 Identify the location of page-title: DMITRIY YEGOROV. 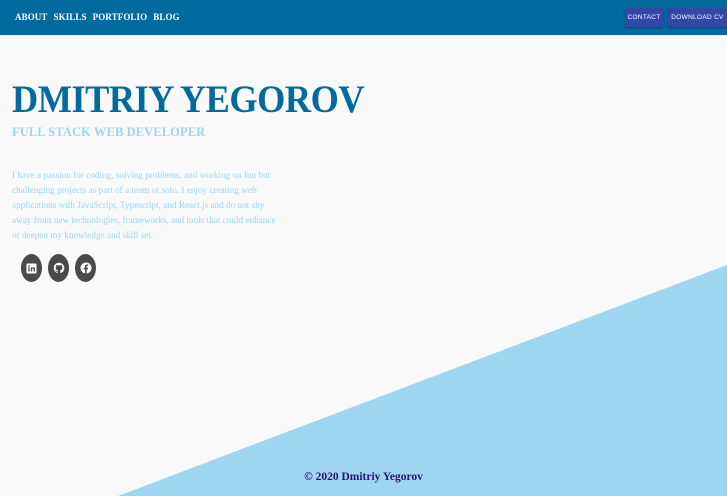
(188, 99).